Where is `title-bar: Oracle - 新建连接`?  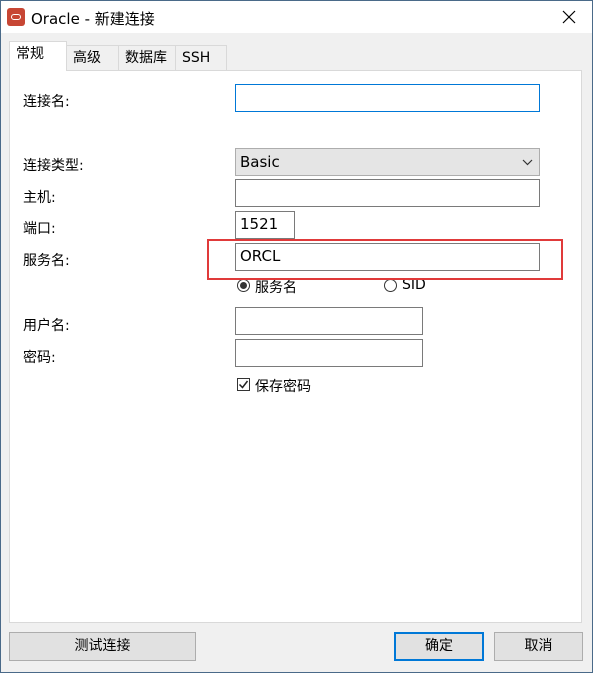
title-bar: Oracle - 新建连接 is located at coordinates (296, 17).